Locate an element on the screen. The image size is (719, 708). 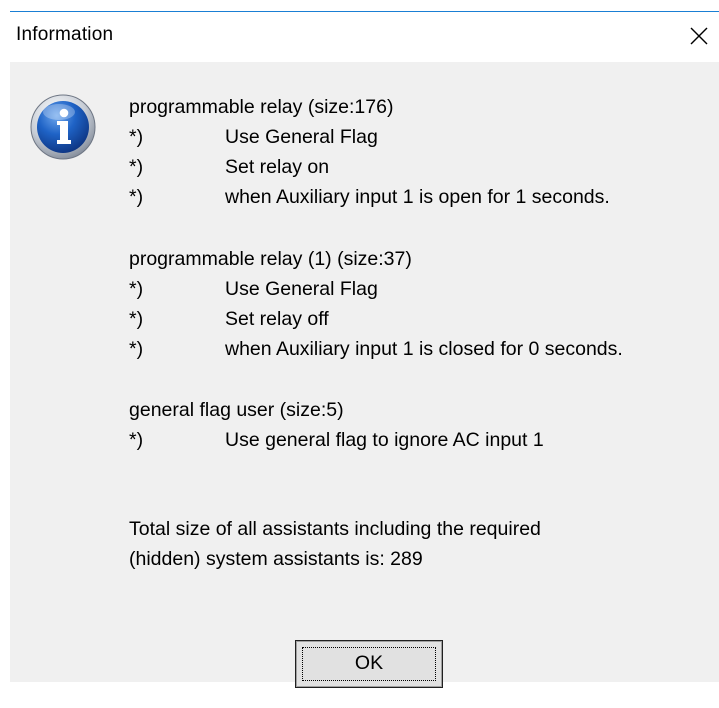
window-title: Information is located at coordinates (65, 34).